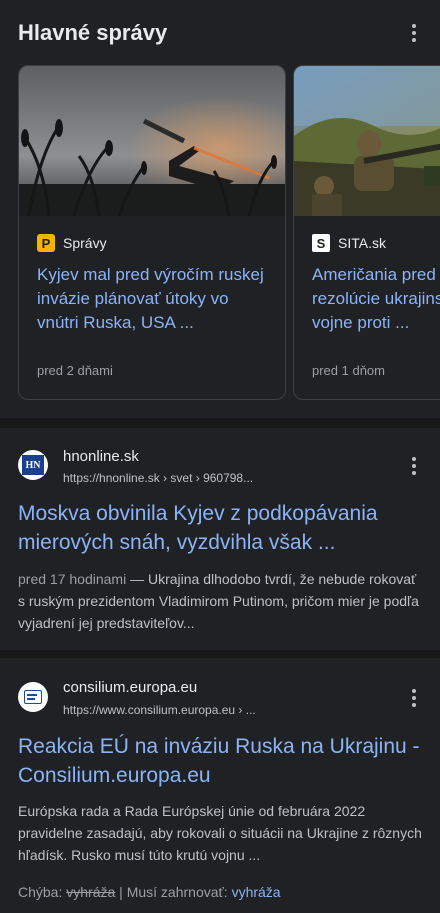 This screenshot has width=440, height=913. What do you see at coordinates (101, 456) in the screenshot?
I see `result-site-name: hnonline.sk` at bounding box center [101, 456].